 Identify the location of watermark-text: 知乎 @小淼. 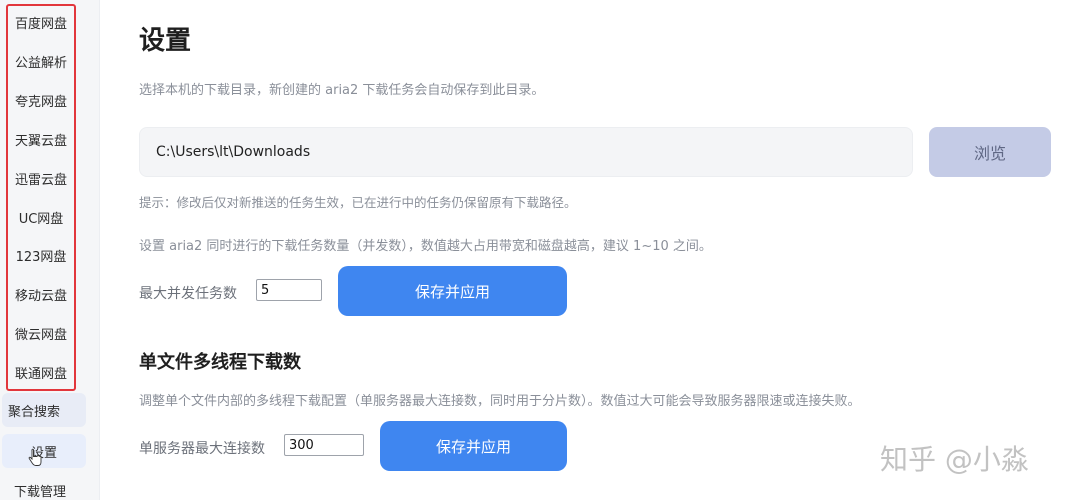
(954, 459).